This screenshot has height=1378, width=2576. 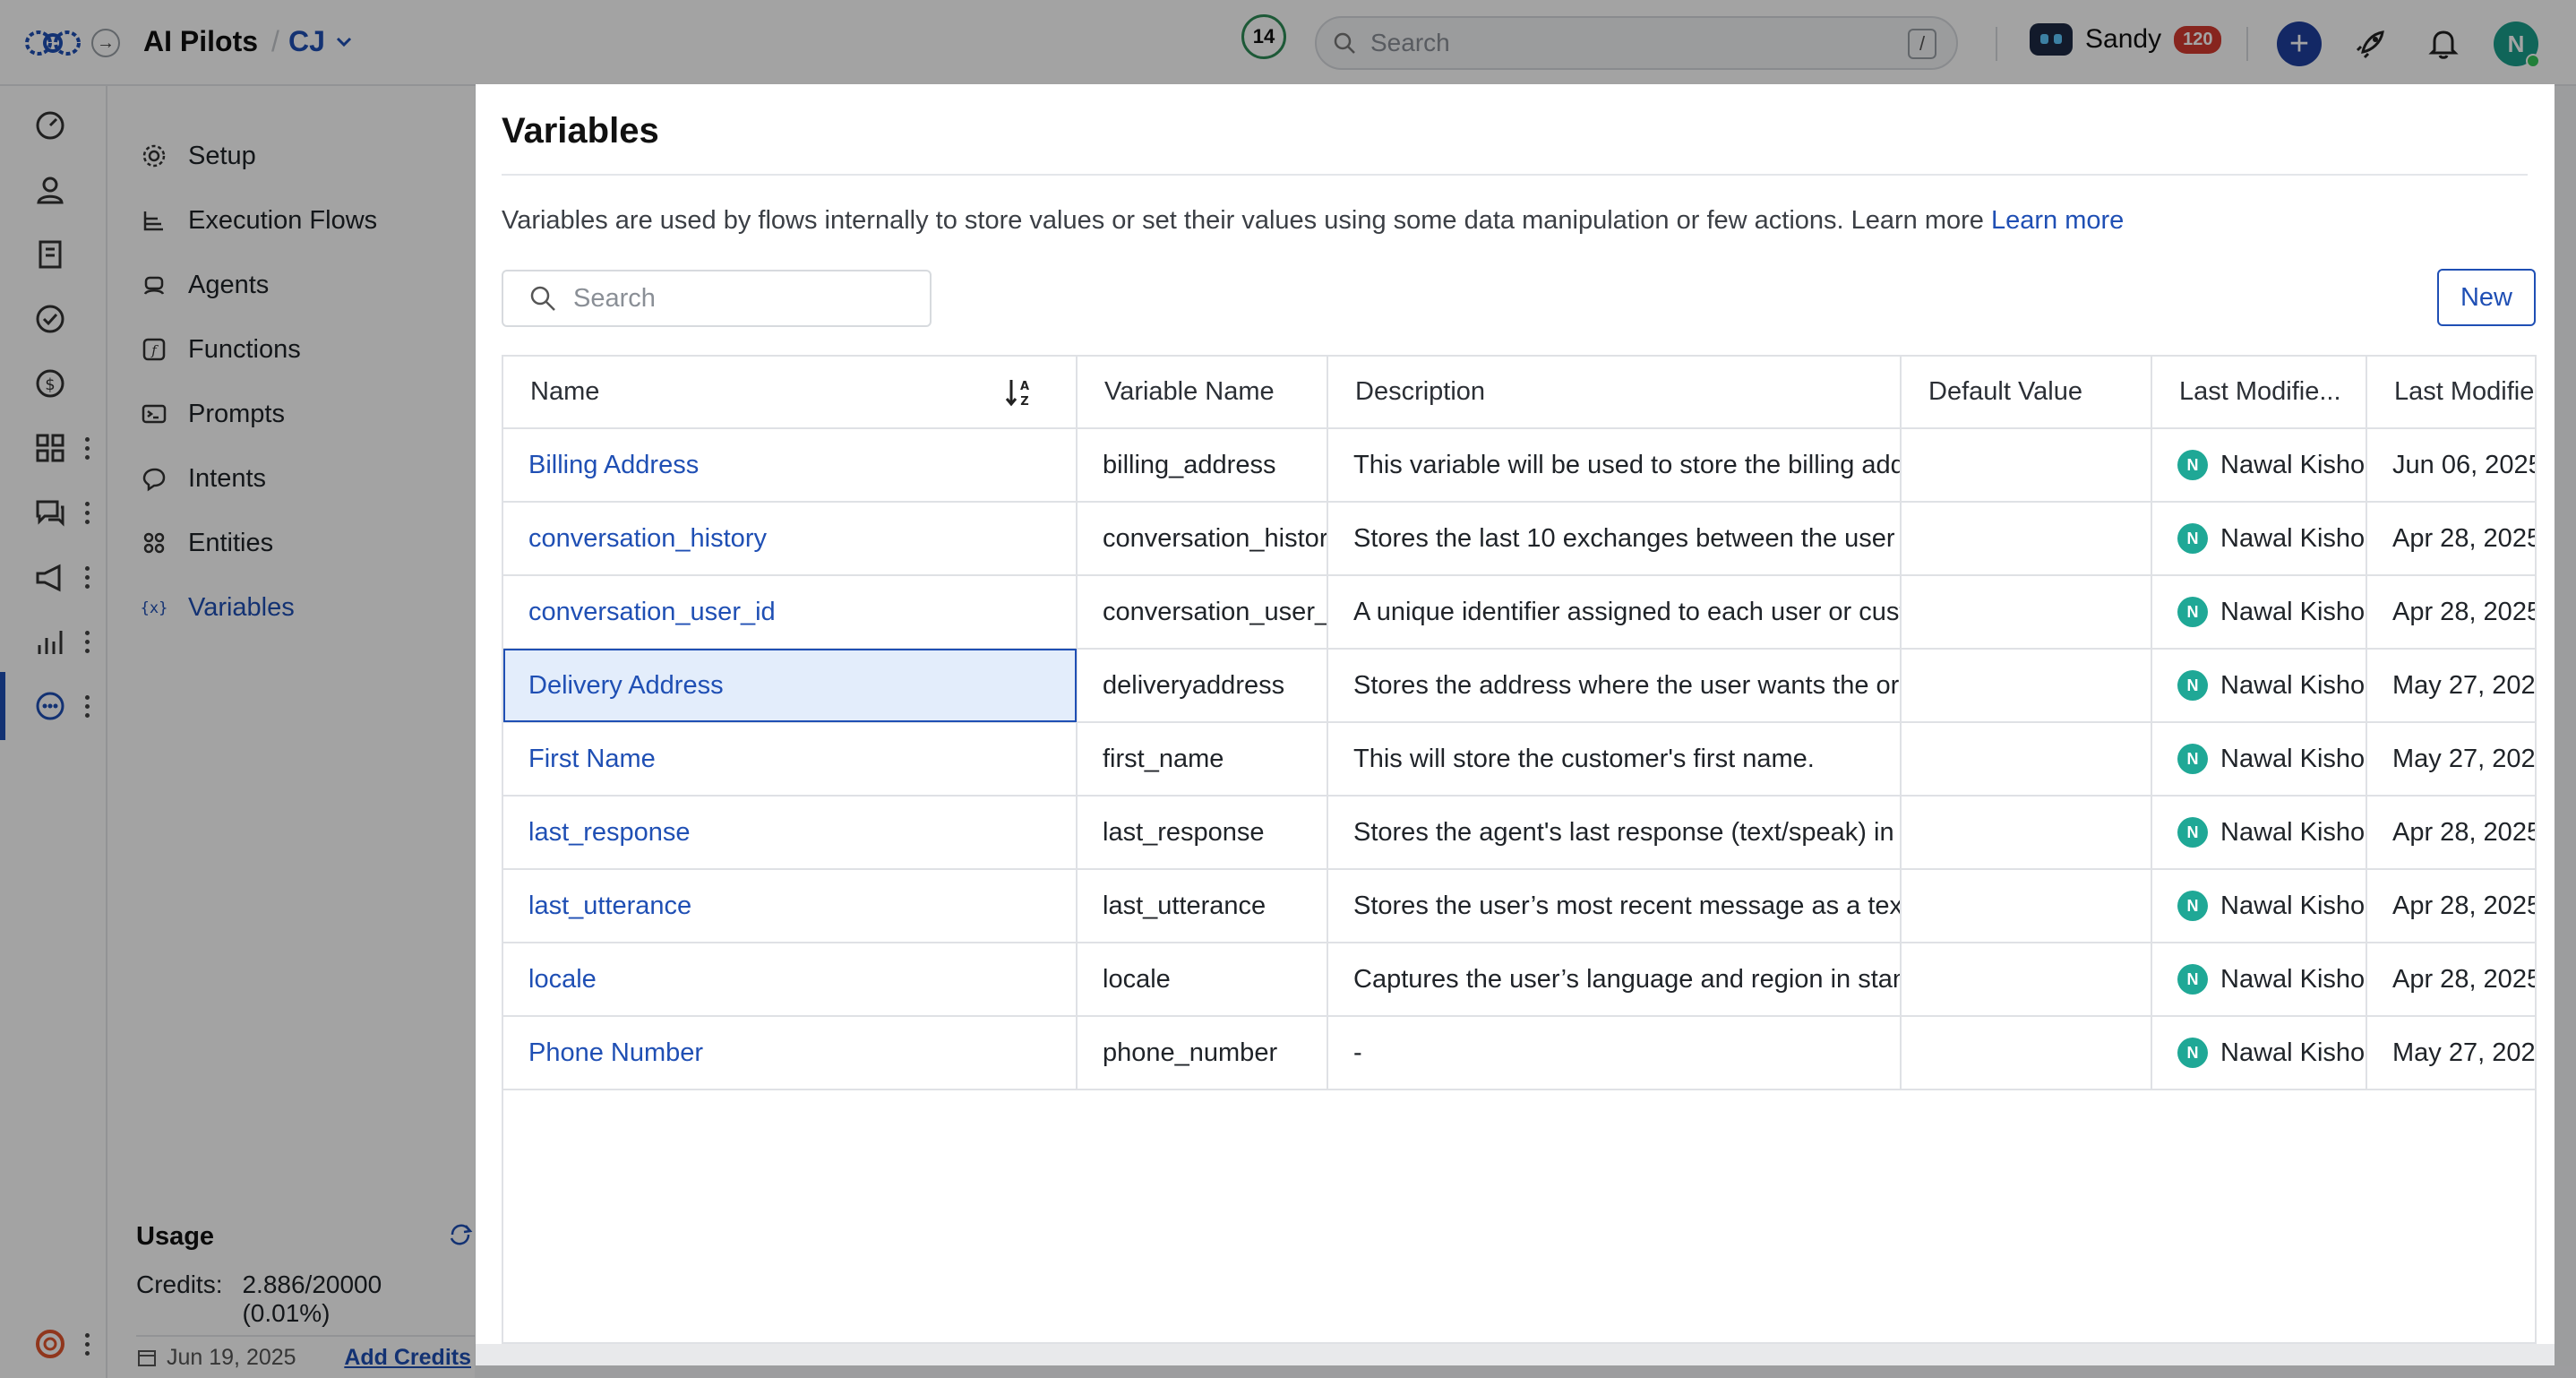 What do you see at coordinates (1202, 833) in the screenshot?
I see `variable-key-cell: last_response` at bounding box center [1202, 833].